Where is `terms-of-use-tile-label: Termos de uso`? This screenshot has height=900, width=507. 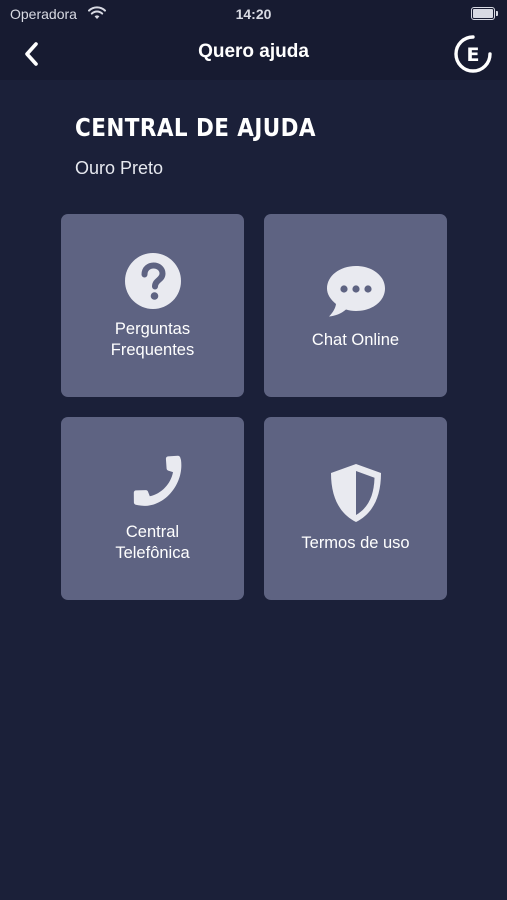
terms-of-use-tile-label: Termos de uso is located at coordinates (355, 543).